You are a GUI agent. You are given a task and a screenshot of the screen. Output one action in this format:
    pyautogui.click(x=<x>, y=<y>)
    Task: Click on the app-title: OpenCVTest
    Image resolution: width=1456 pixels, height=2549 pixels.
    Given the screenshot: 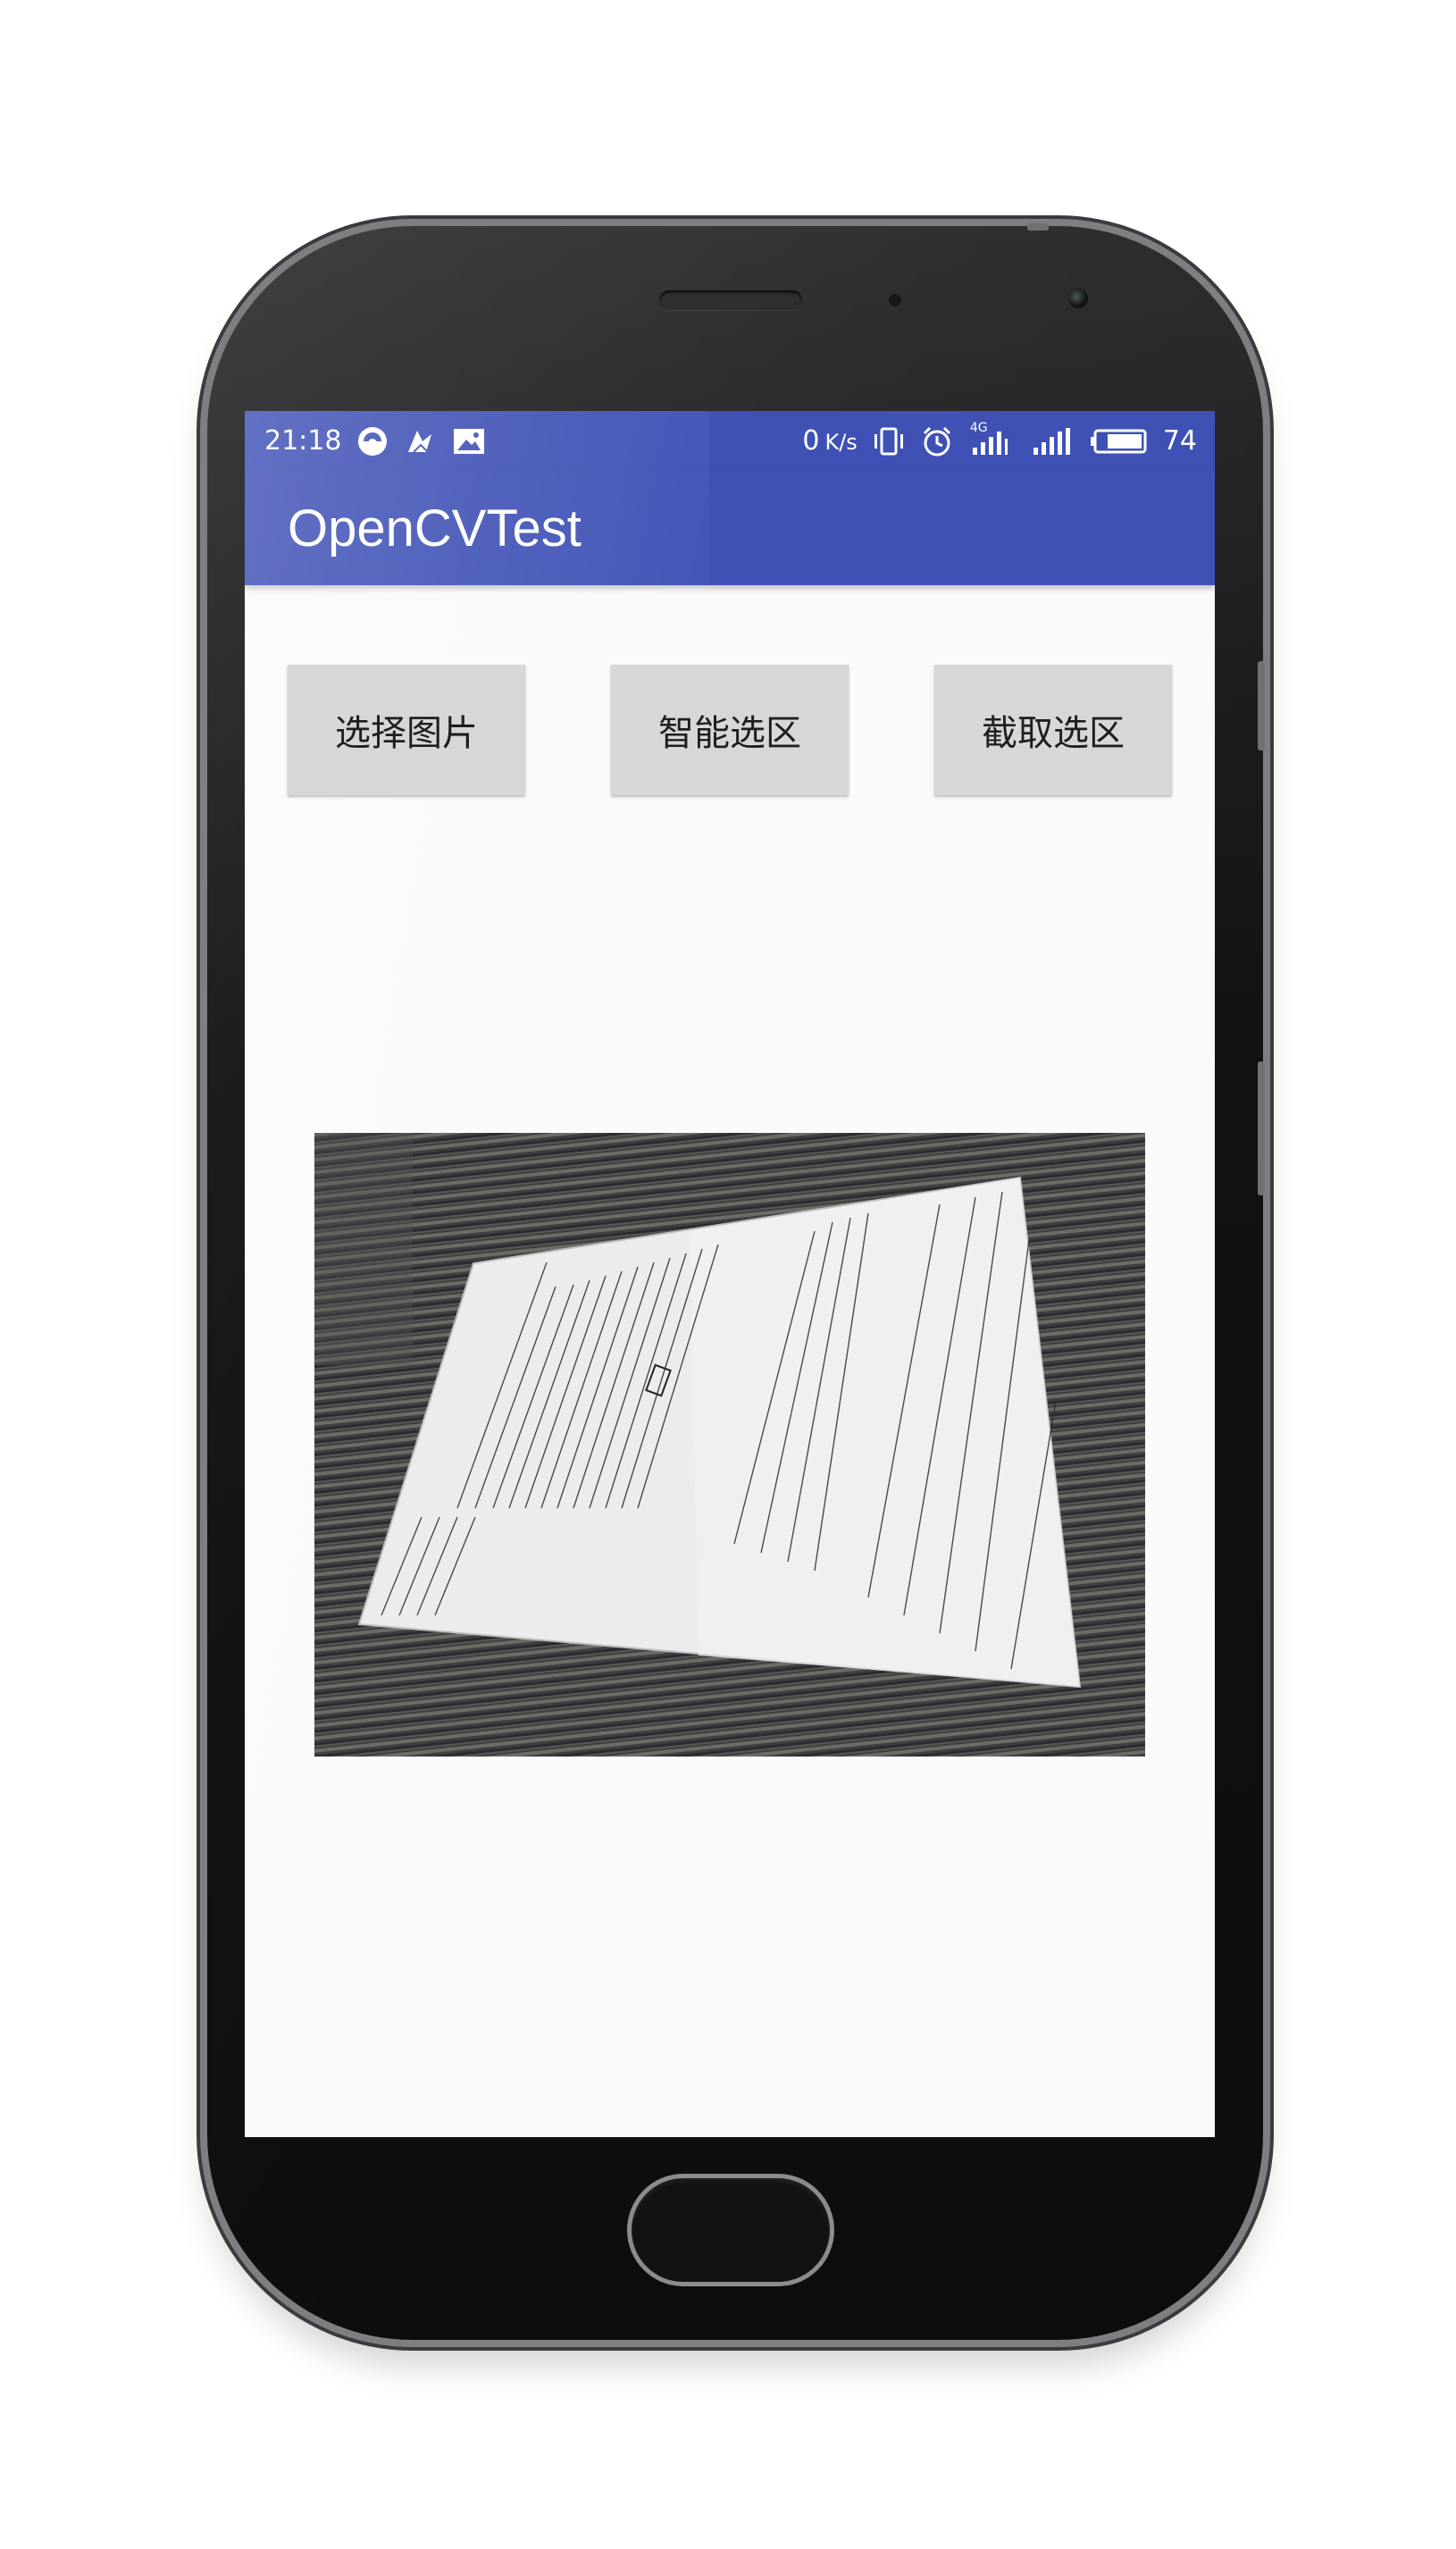 What is the action you would take?
    pyautogui.click(x=435, y=528)
    